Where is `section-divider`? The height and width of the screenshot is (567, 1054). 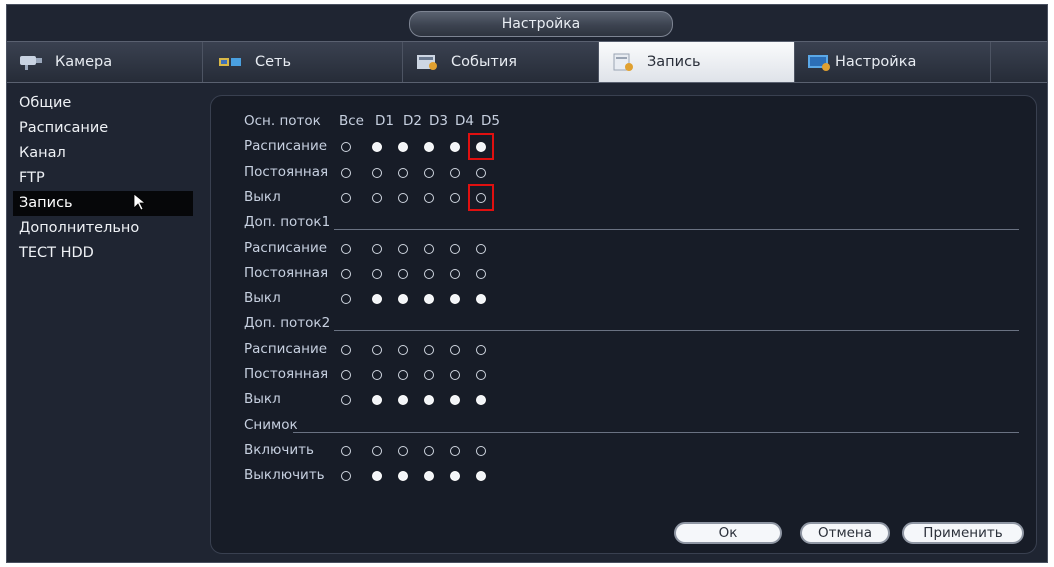 section-divider is located at coordinates (676, 230).